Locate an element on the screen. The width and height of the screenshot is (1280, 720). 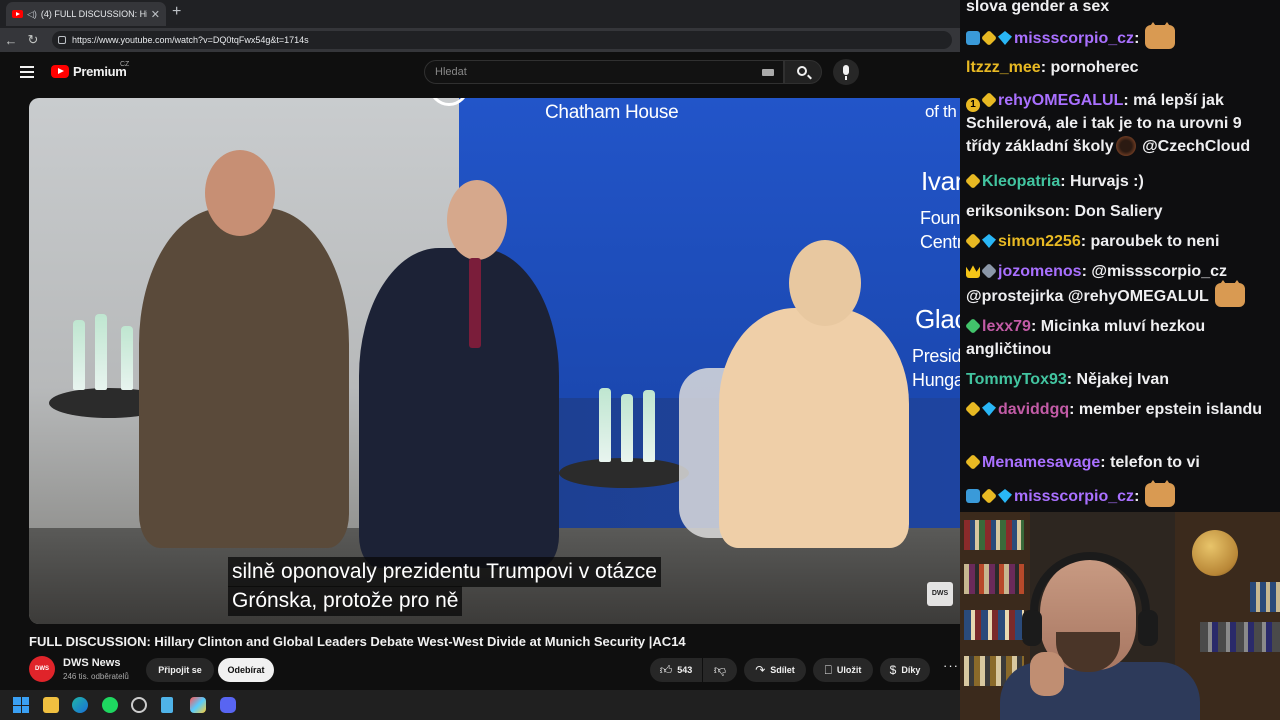
menu-icon is located at coordinates (27, 72).